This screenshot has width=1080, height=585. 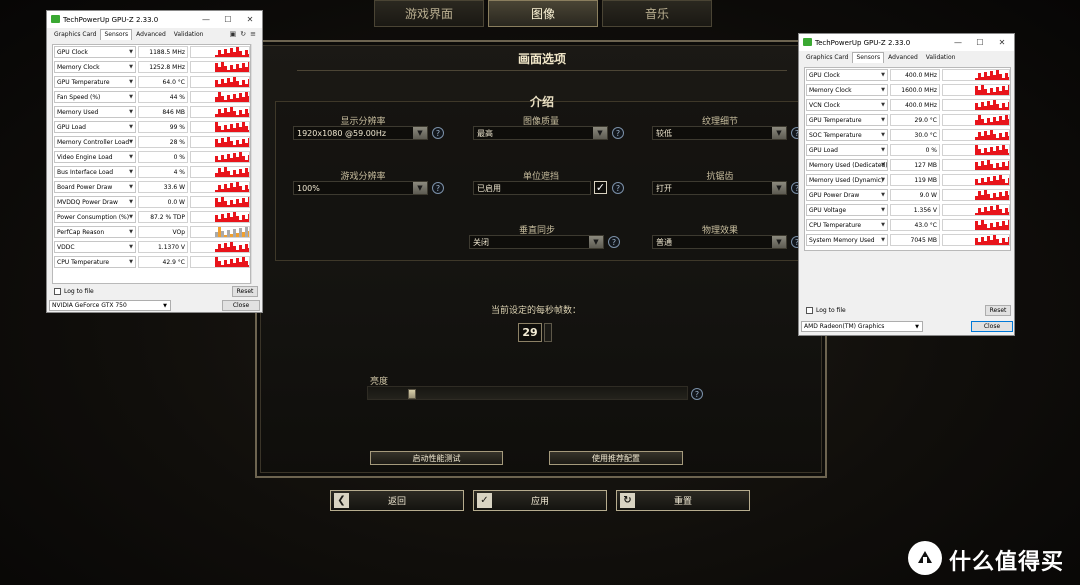 What do you see at coordinates (847, 195) in the screenshot?
I see `sensor-name-dropdown: GPU Power Draw ▼` at bounding box center [847, 195].